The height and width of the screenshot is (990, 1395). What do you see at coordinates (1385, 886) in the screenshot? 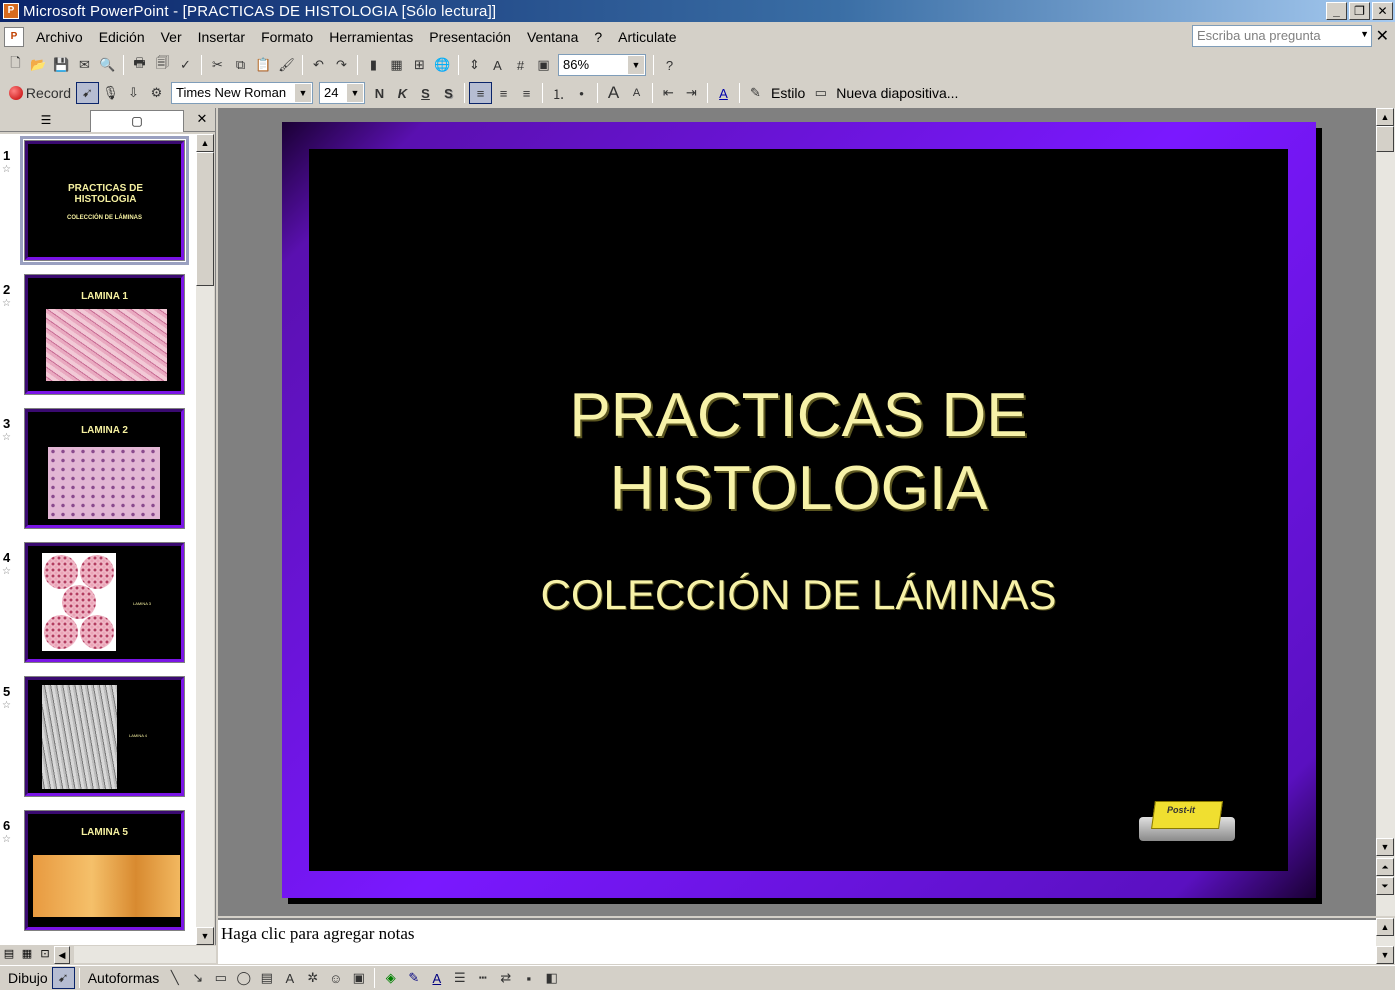
I see `next-slide-icon: ⏷` at bounding box center [1385, 886].